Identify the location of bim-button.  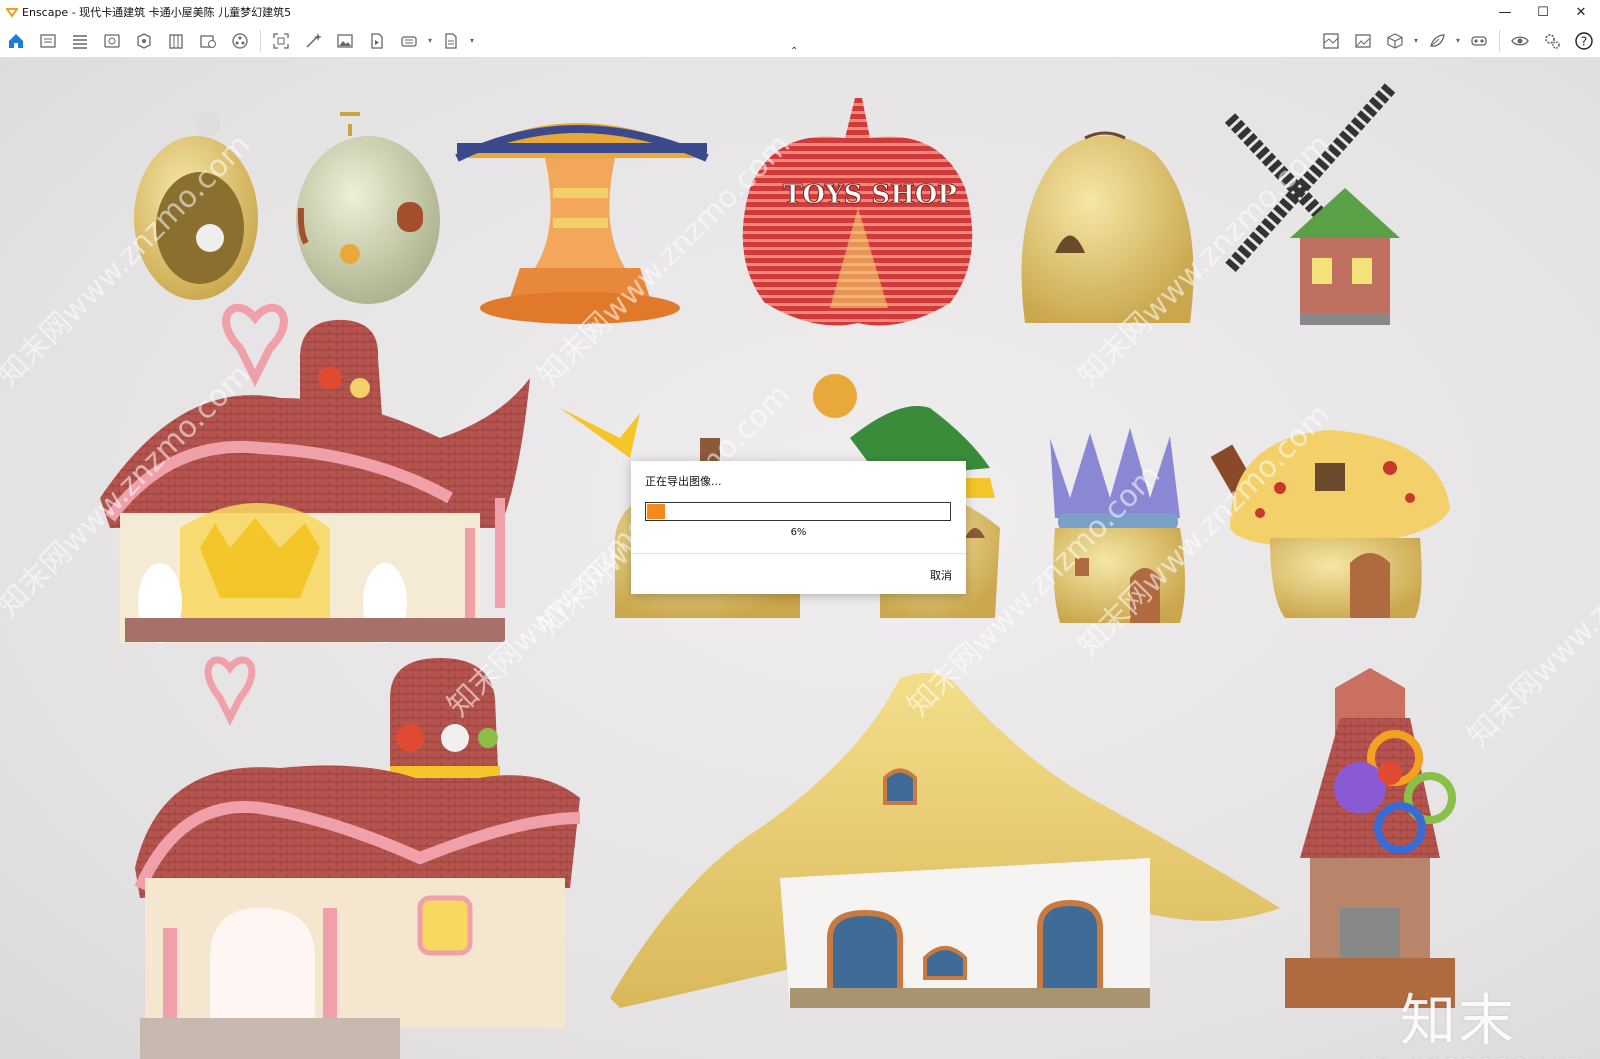
(80, 41).